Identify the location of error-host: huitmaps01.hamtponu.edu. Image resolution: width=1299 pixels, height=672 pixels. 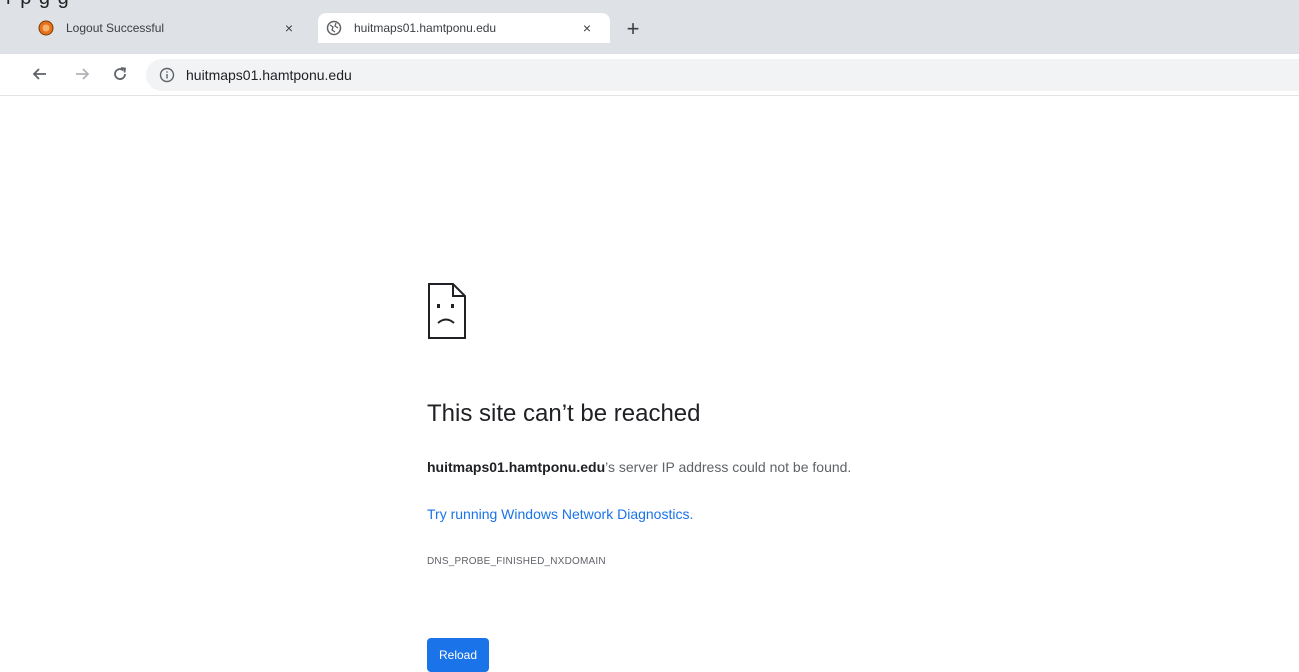
(516, 467).